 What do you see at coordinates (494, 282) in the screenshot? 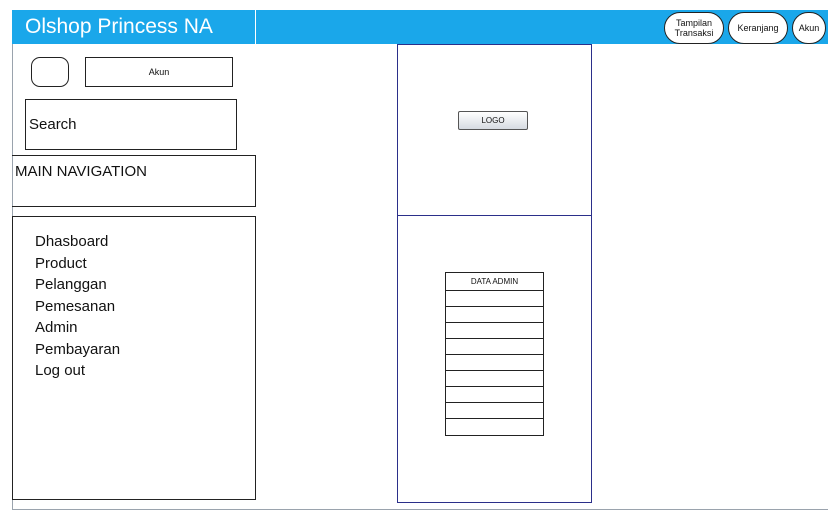
I see `table-header: DATA ADMIN` at bounding box center [494, 282].